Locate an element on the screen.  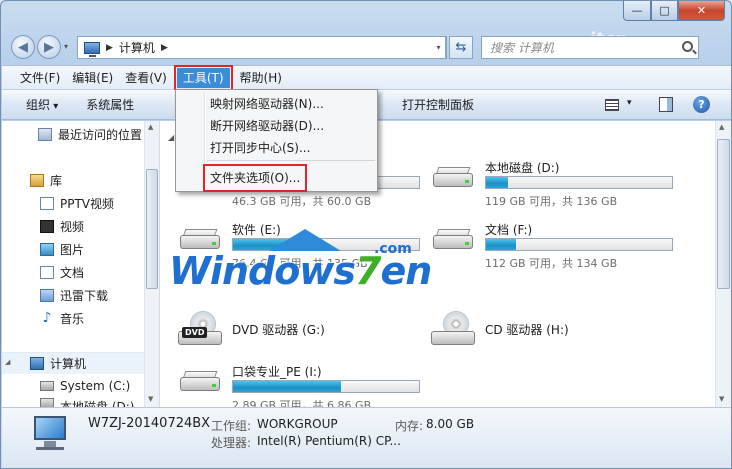
address-bar: ▶ 计算机 ▶ is located at coordinates (262, 47).